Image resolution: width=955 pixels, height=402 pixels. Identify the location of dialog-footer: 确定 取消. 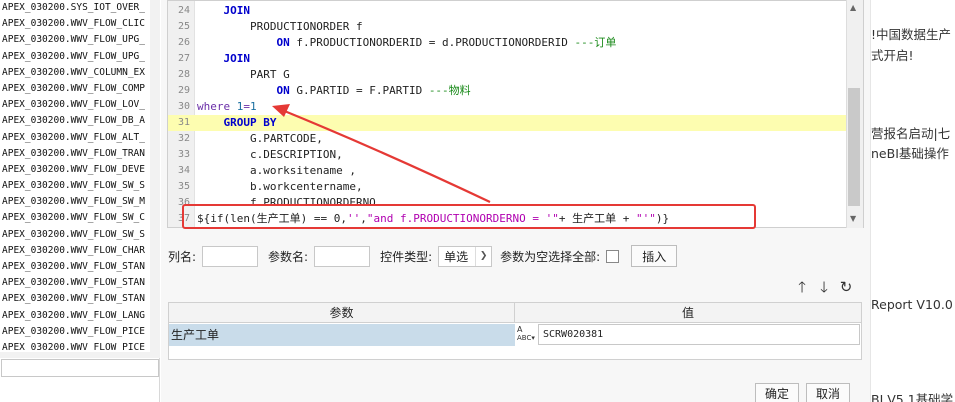
(803, 392).